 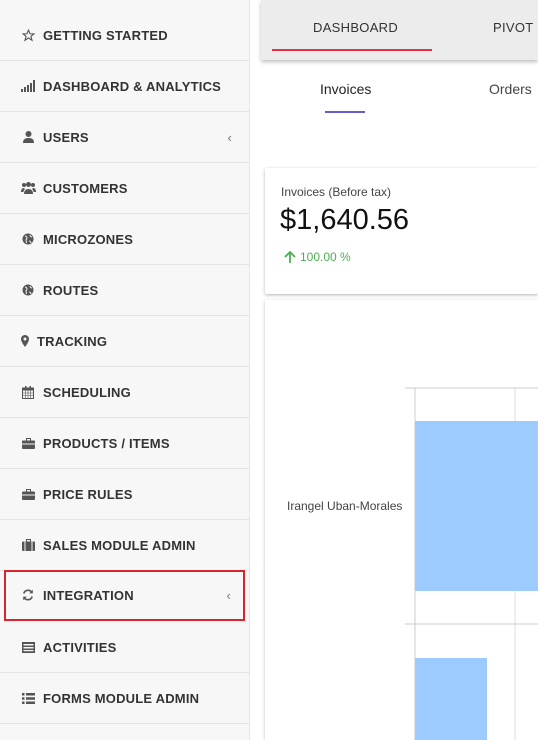 I want to click on sidebar-item-label: MICROZONES, so click(x=88, y=239).